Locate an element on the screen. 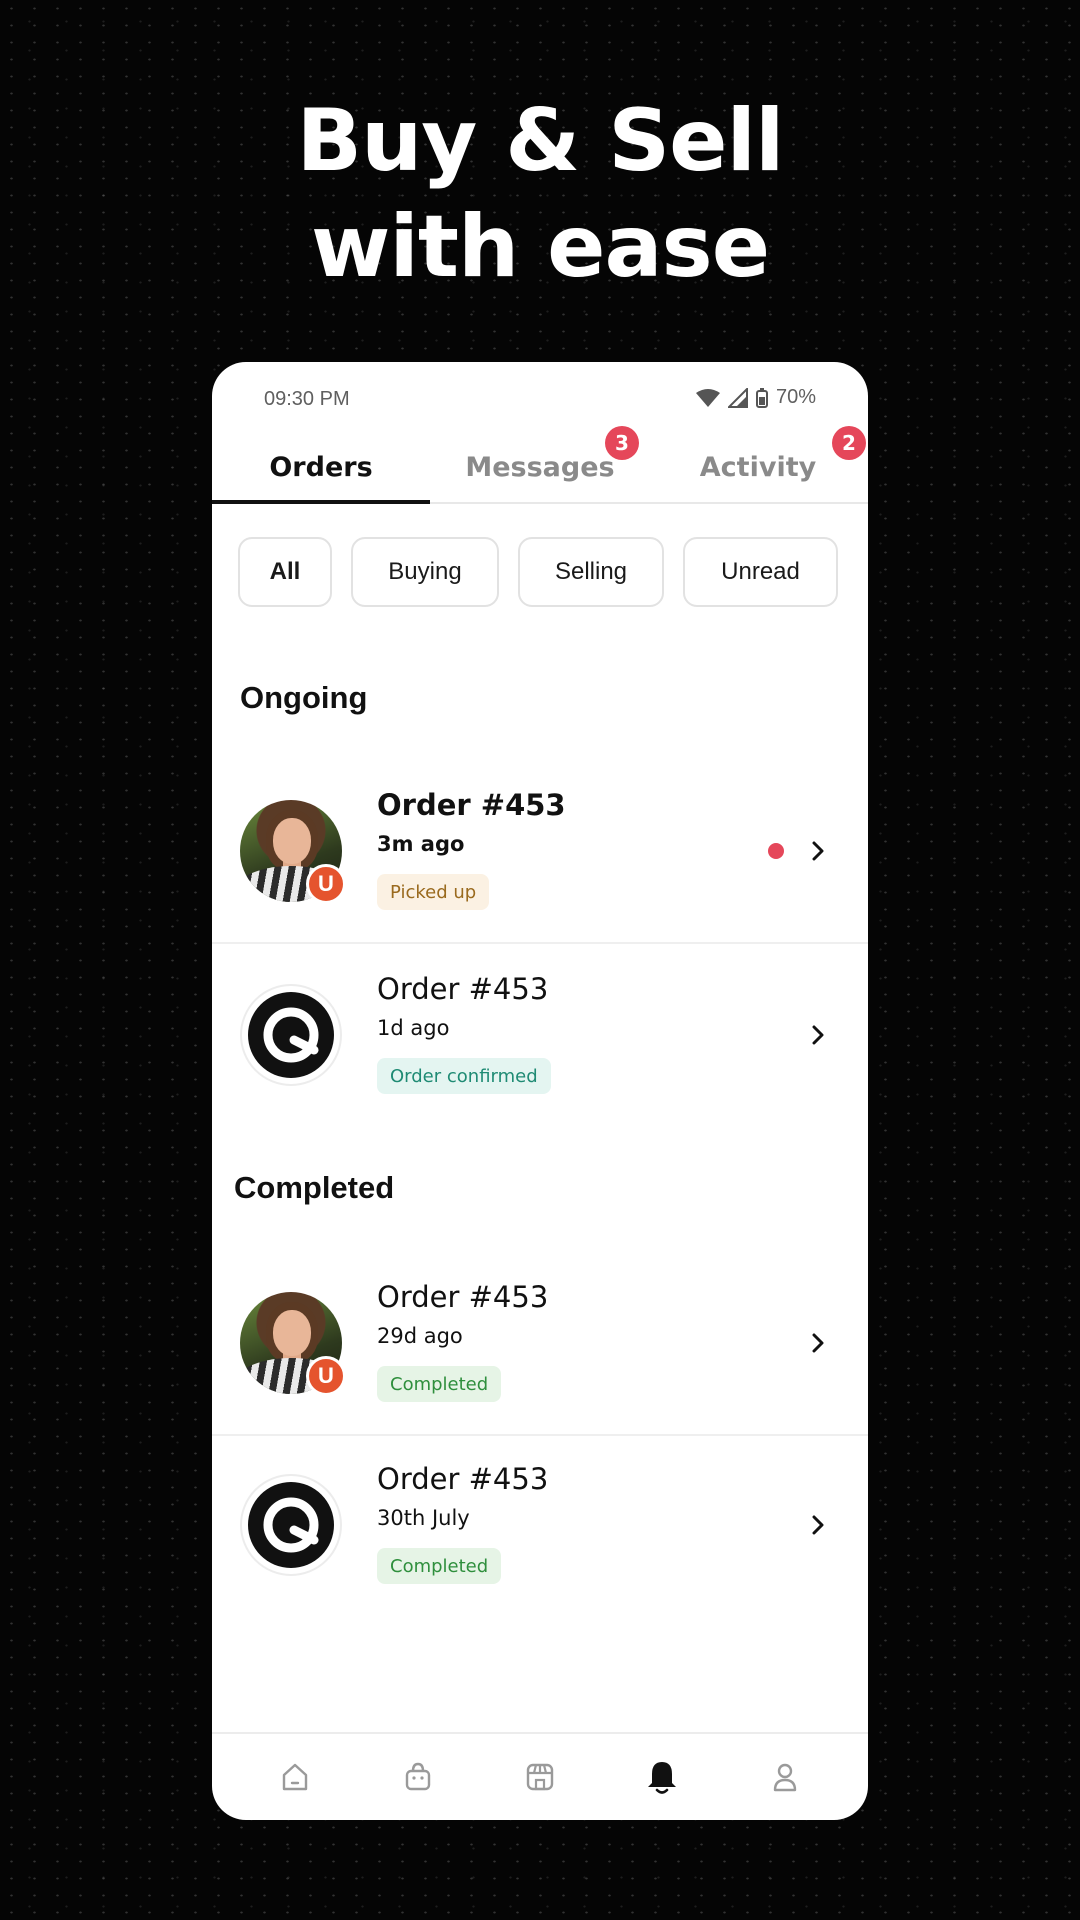 The height and width of the screenshot is (1920, 1080). profile-icon is located at coordinates (784, 1777).